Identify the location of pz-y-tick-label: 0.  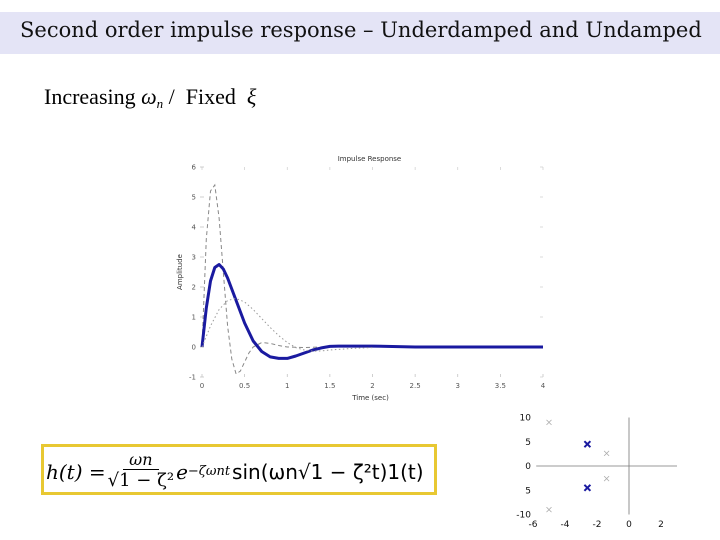
(528, 467).